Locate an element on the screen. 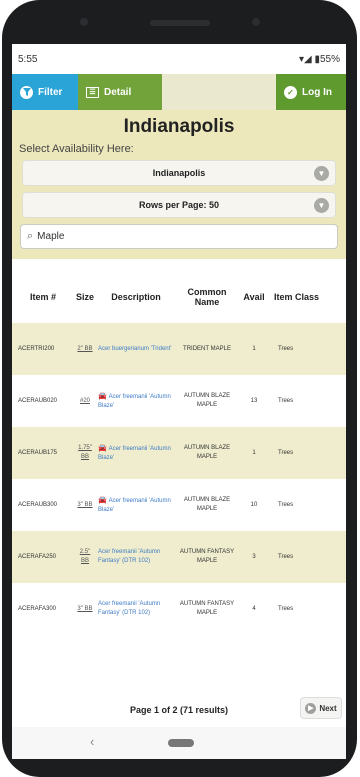 This screenshot has height=777, width=360. check-icon: ✓ is located at coordinates (290, 92).